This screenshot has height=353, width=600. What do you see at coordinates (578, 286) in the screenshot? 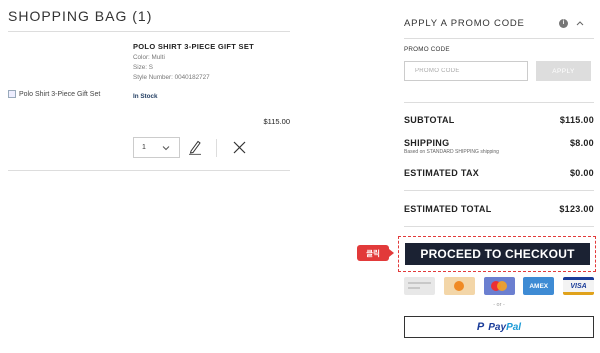
I see `visa-icon: VISA` at bounding box center [578, 286].